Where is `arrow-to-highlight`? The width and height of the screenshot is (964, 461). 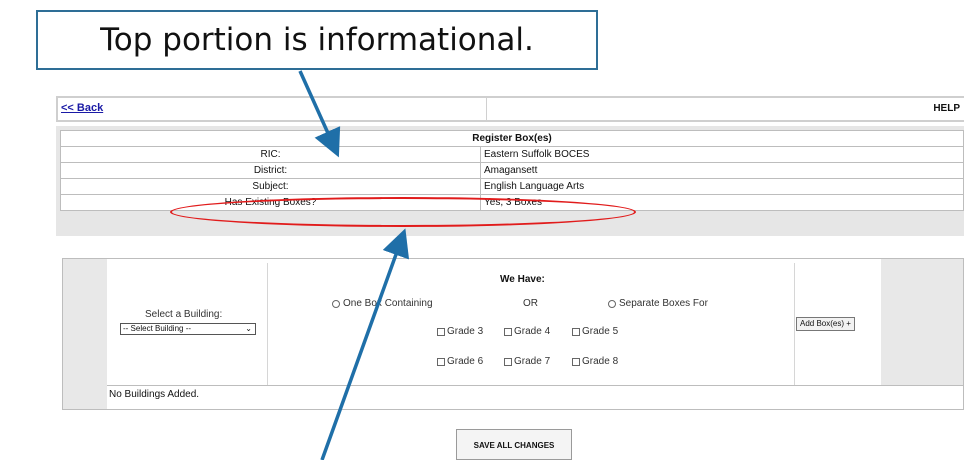 arrow-to-highlight is located at coordinates (365, 344).